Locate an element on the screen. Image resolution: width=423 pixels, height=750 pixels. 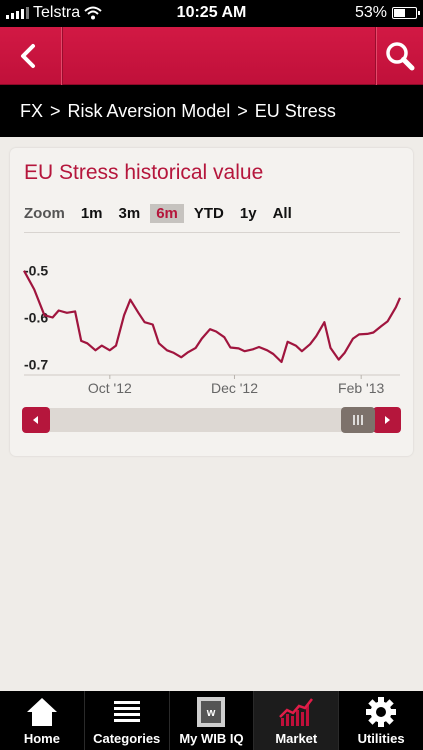
tab-label: My WIB IQ is located at coordinates (211, 738).